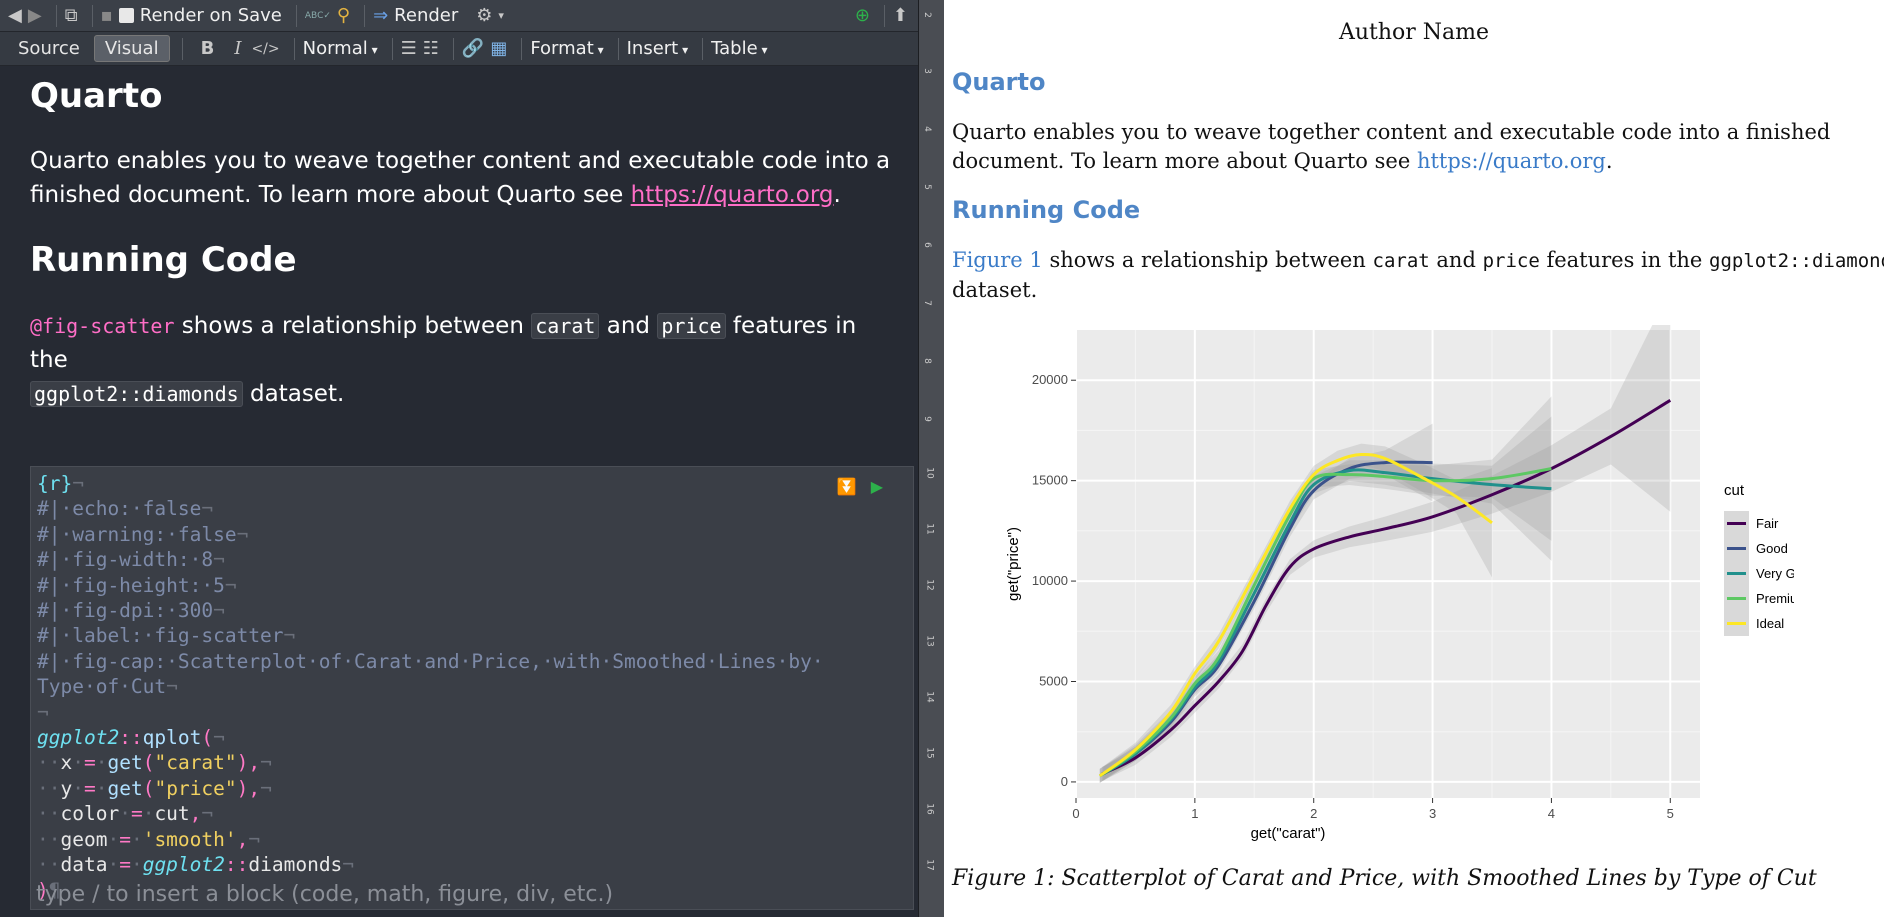 This screenshot has height=917, width=1884. I want to click on text: features in the, so click(1624, 260).